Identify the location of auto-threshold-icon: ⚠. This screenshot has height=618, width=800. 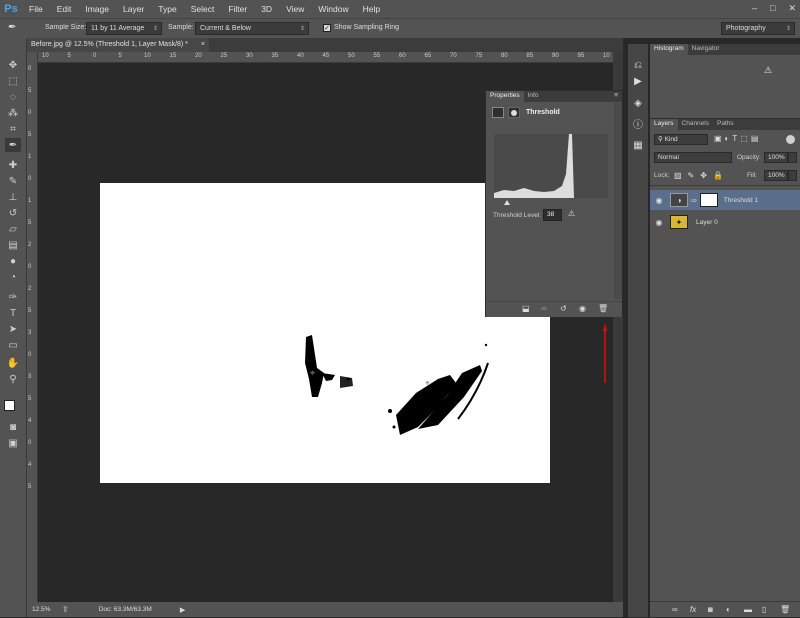
(571, 213).